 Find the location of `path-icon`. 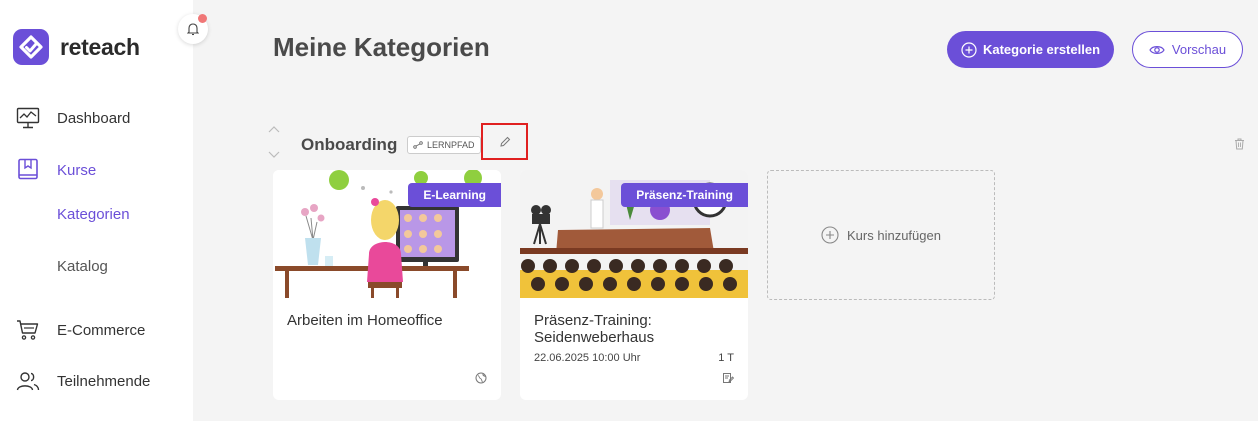

path-icon is located at coordinates (418, 145).